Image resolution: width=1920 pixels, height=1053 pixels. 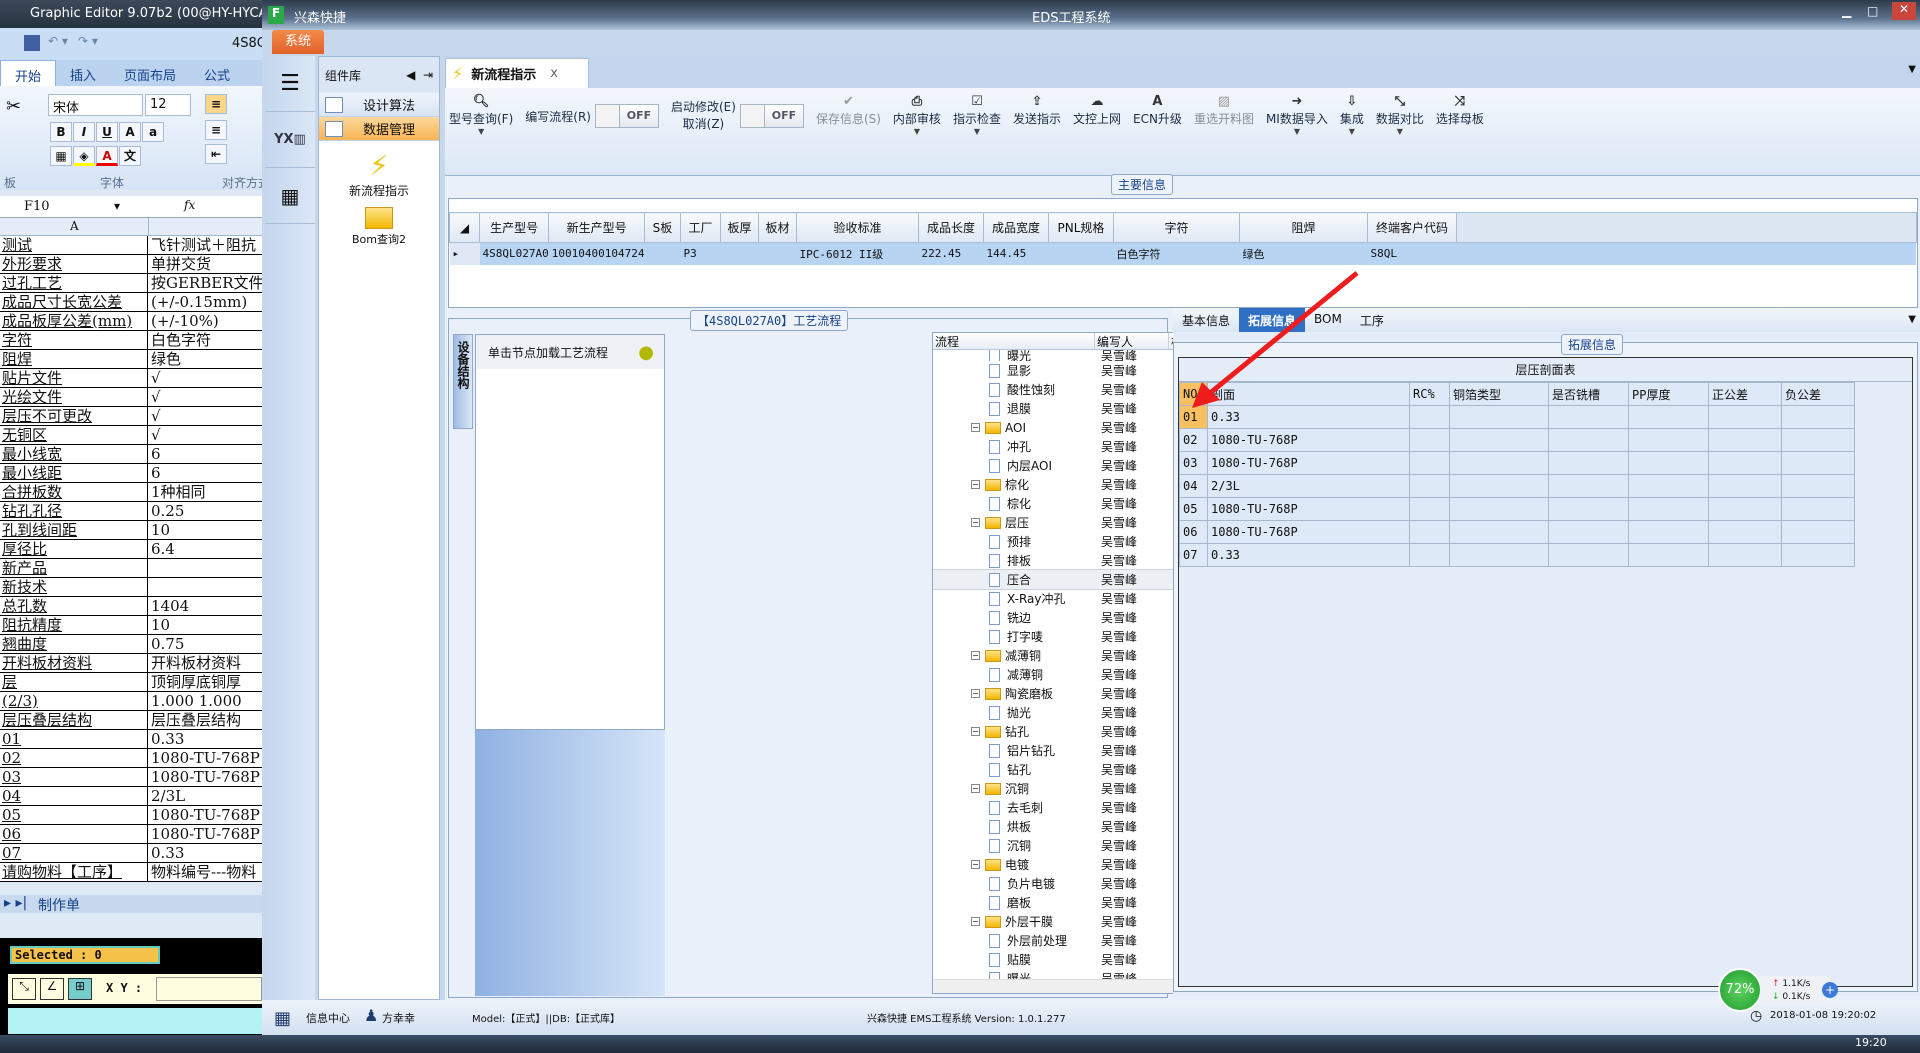 I want to click on cell-a: 贴片文件, so click(x=74, y=378).